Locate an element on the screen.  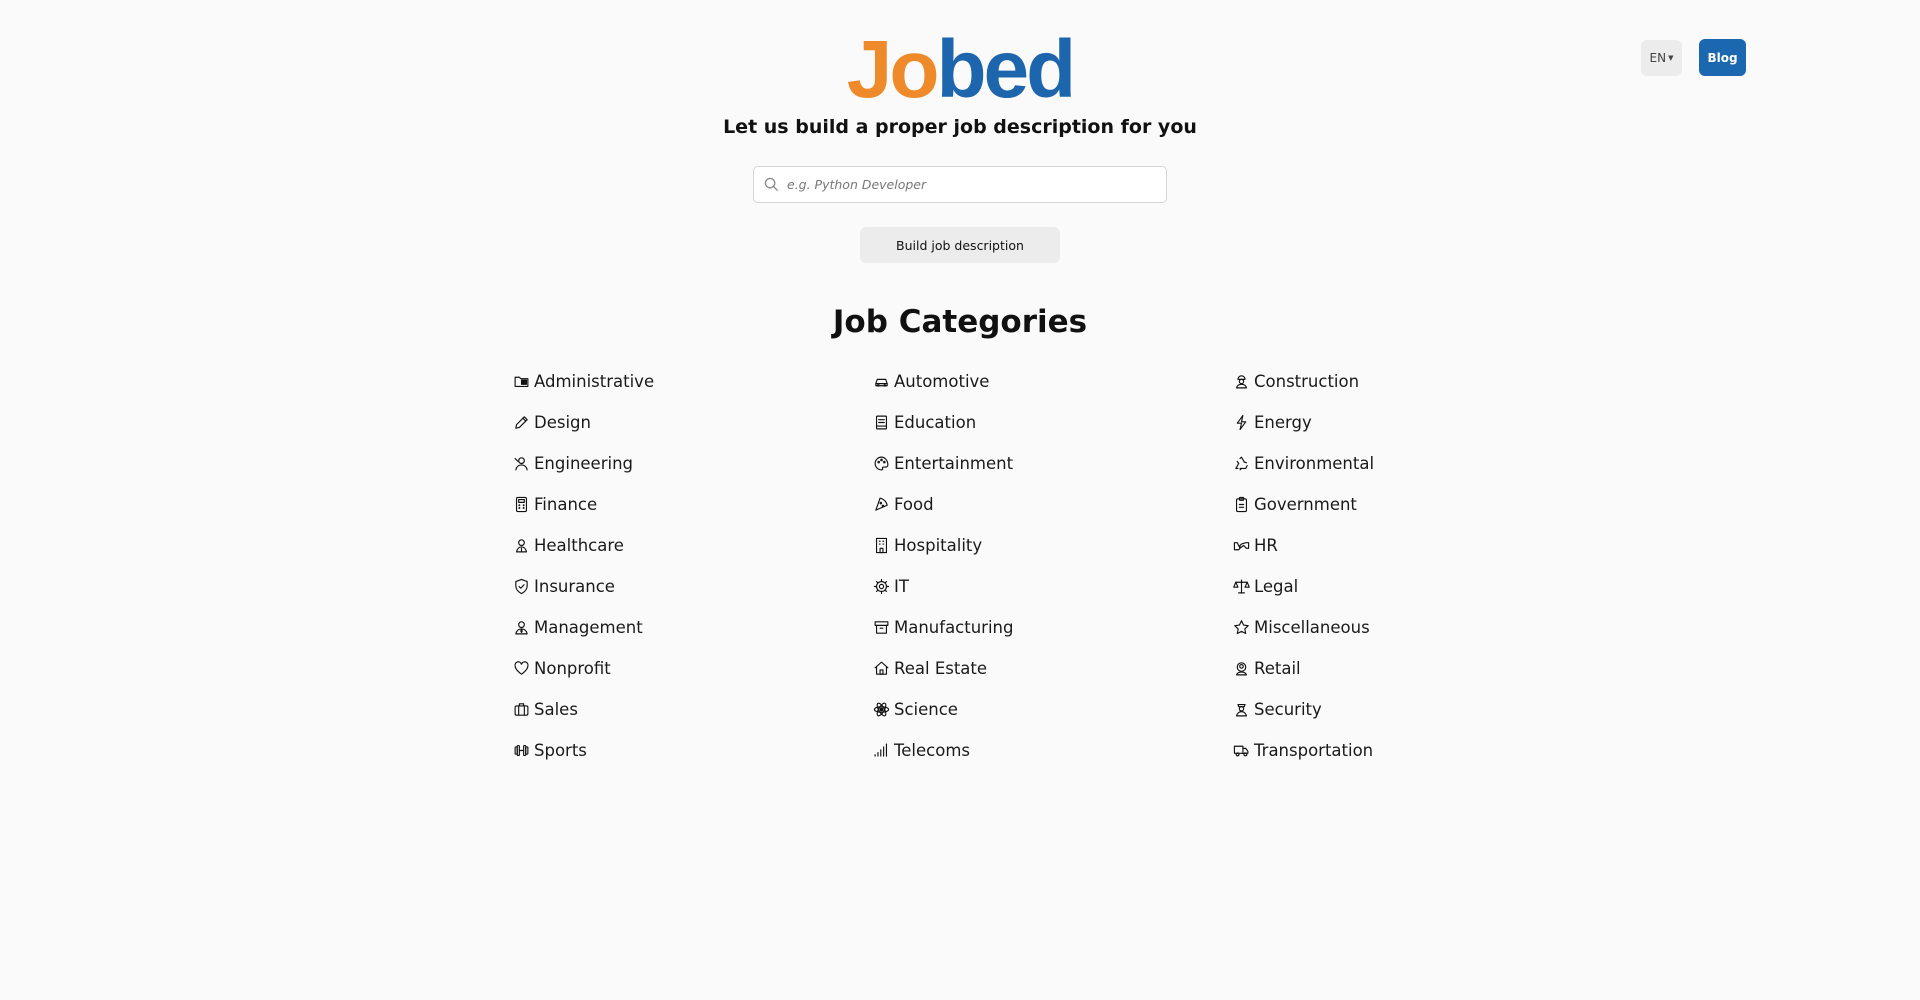
category-item-government: Government is located at coordinates (1323, 504).